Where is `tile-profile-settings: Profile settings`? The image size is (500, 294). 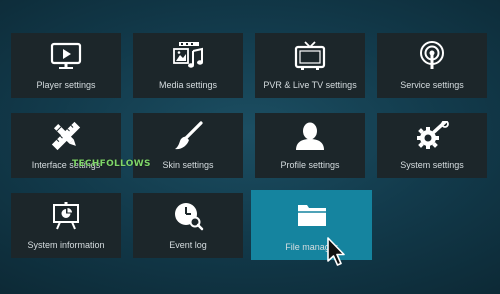
tile-profile-settings: Profile settings is located at coordinates (310, 145).